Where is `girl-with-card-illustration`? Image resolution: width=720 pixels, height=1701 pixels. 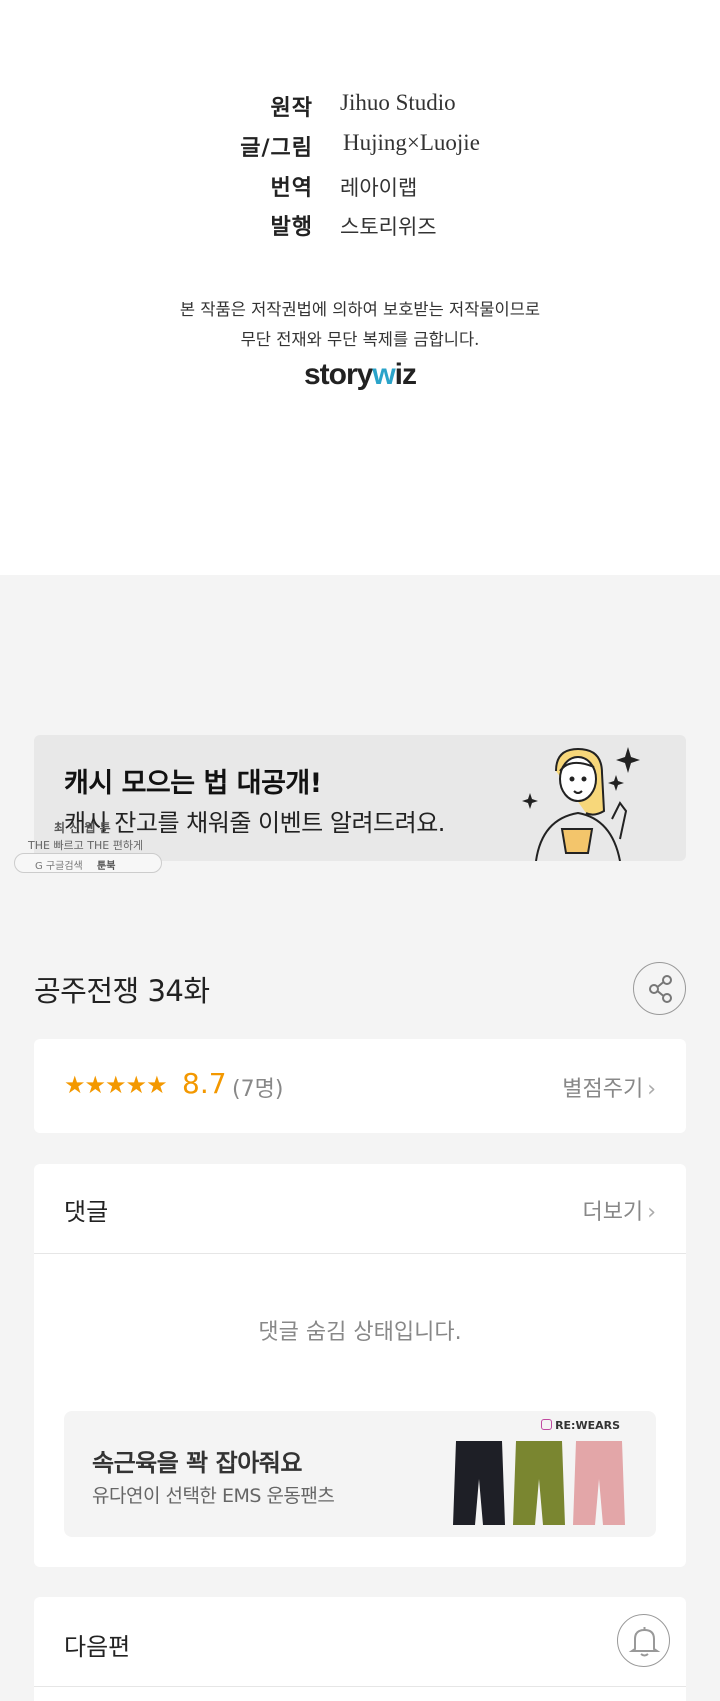
girl-with-card-illustration is located at coordinates (581, 804).